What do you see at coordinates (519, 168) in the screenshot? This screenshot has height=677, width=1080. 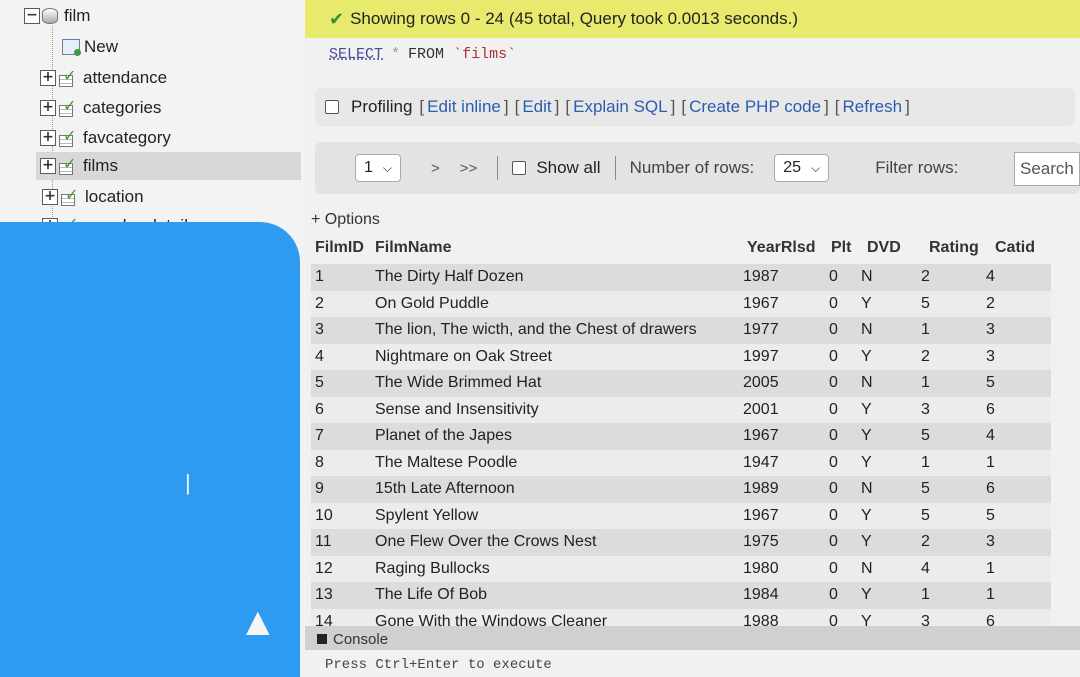 I see `show-all-checkbox` at bounding box center [519, 168].